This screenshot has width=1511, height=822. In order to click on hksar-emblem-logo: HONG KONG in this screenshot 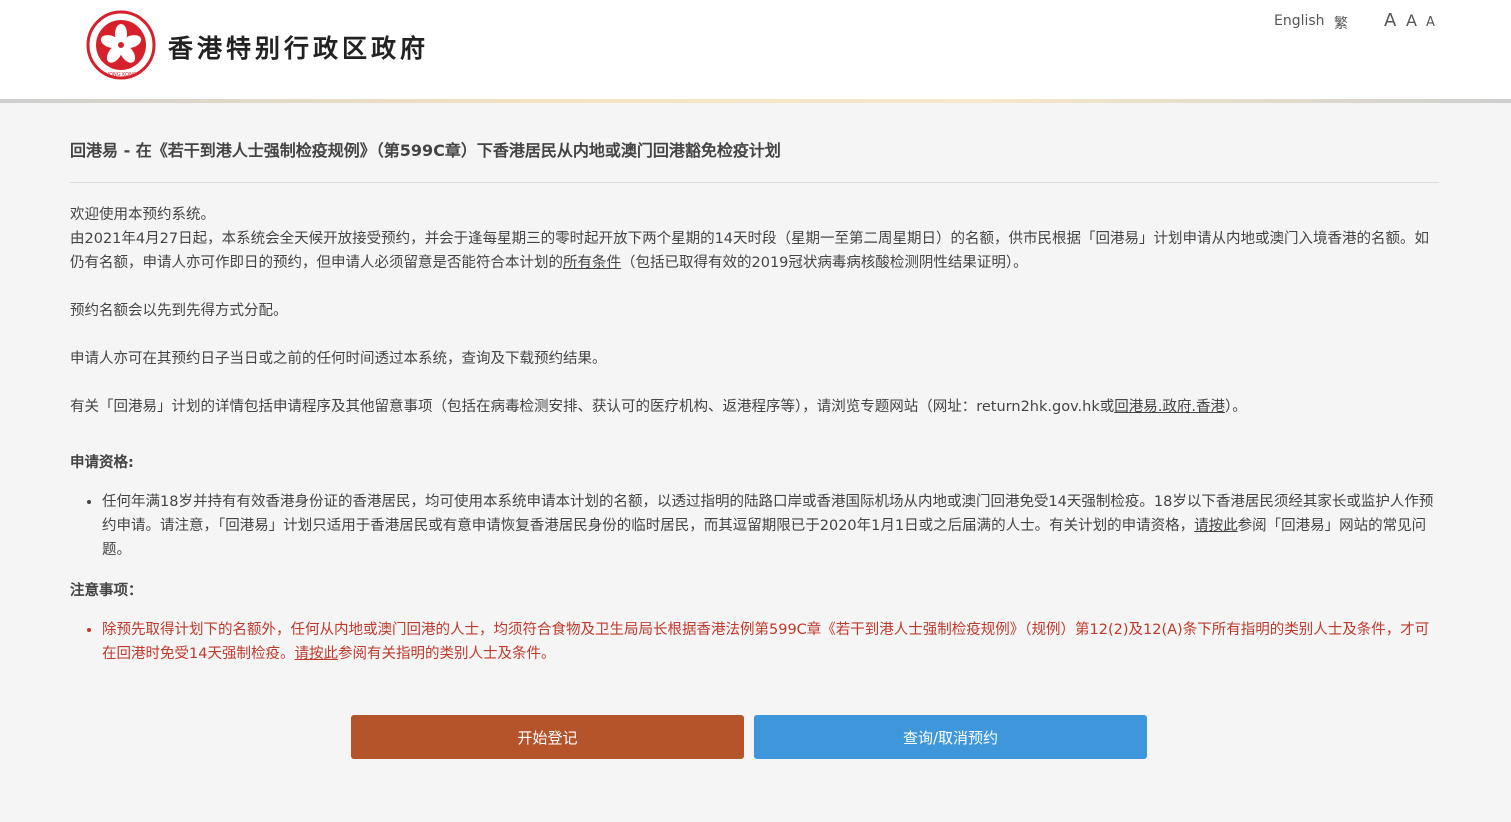, I will do `click(121, 45)`.